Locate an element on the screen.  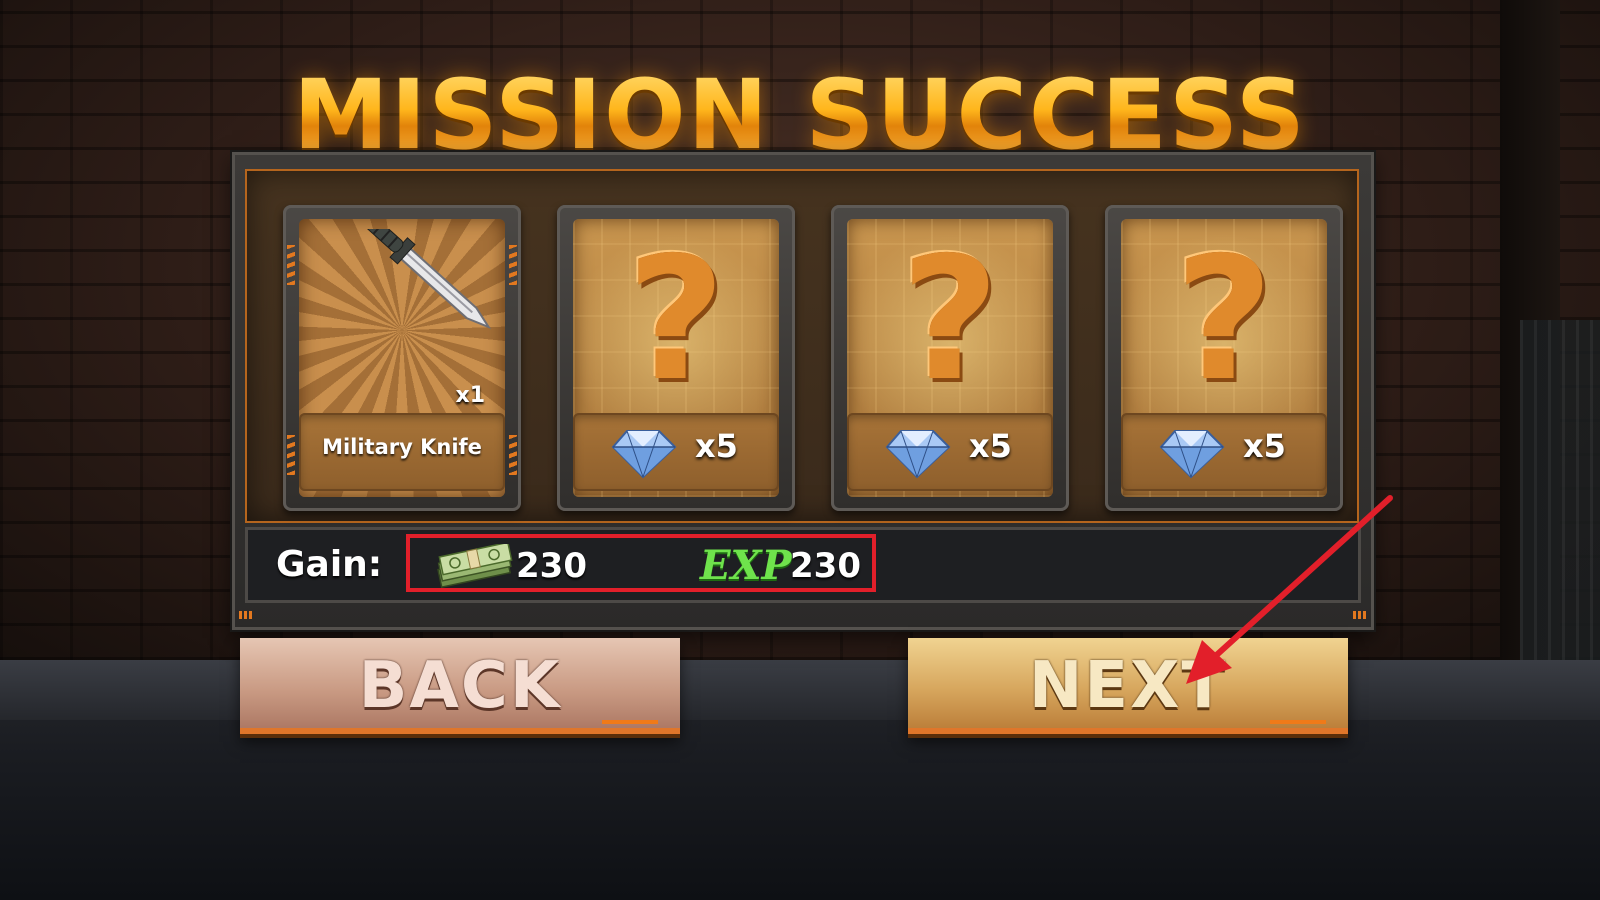
exp-label: EXP is located at coordinates (746, 565).